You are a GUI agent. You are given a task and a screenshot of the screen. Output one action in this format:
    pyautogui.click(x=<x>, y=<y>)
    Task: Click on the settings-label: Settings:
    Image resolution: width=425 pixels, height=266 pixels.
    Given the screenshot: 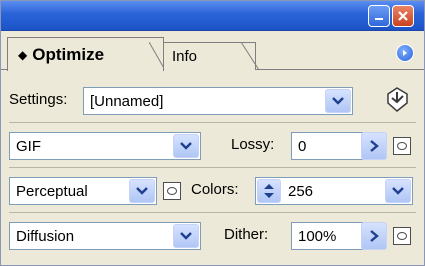 What is the action you would take?
    pyautogui.click(x=38, y=99)
    